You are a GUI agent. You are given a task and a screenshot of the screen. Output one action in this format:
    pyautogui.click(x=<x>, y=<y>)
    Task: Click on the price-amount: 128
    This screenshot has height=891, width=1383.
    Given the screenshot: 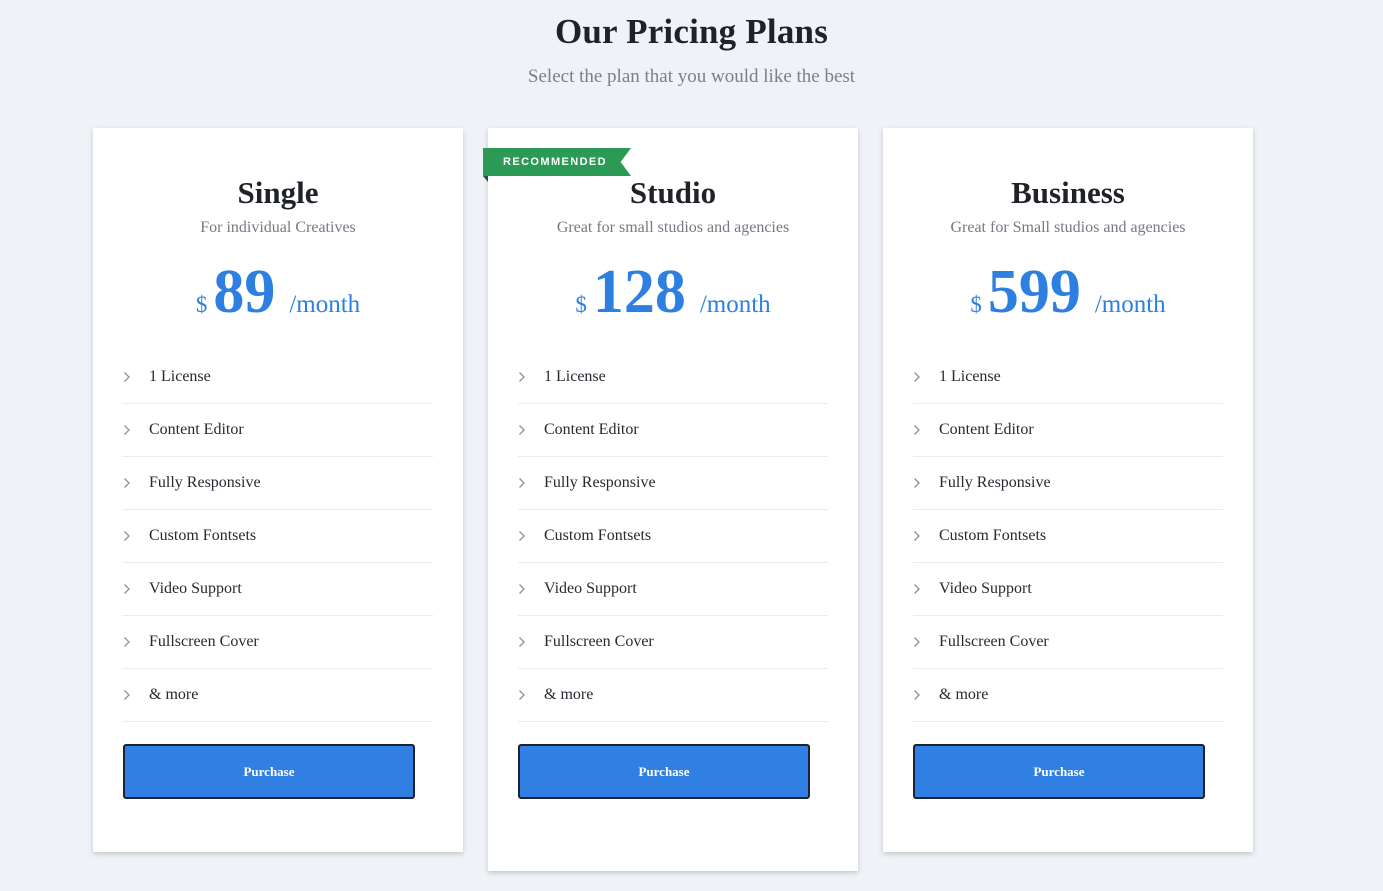 What is the action you would take?
    pyautogui.click(x=639, y=292)
    